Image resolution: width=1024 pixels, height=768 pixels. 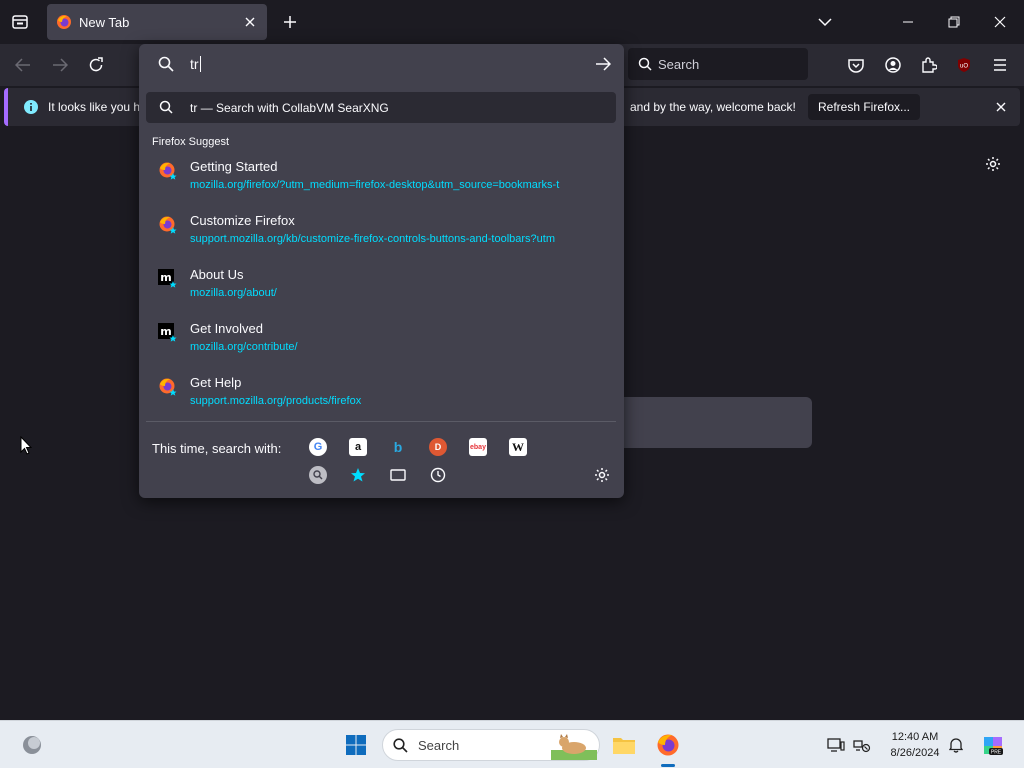 What do you see at coordinates (993, 164) in the screenshot?
I see `newtab-settings-gear-icon` at bounding box center [993, 164].